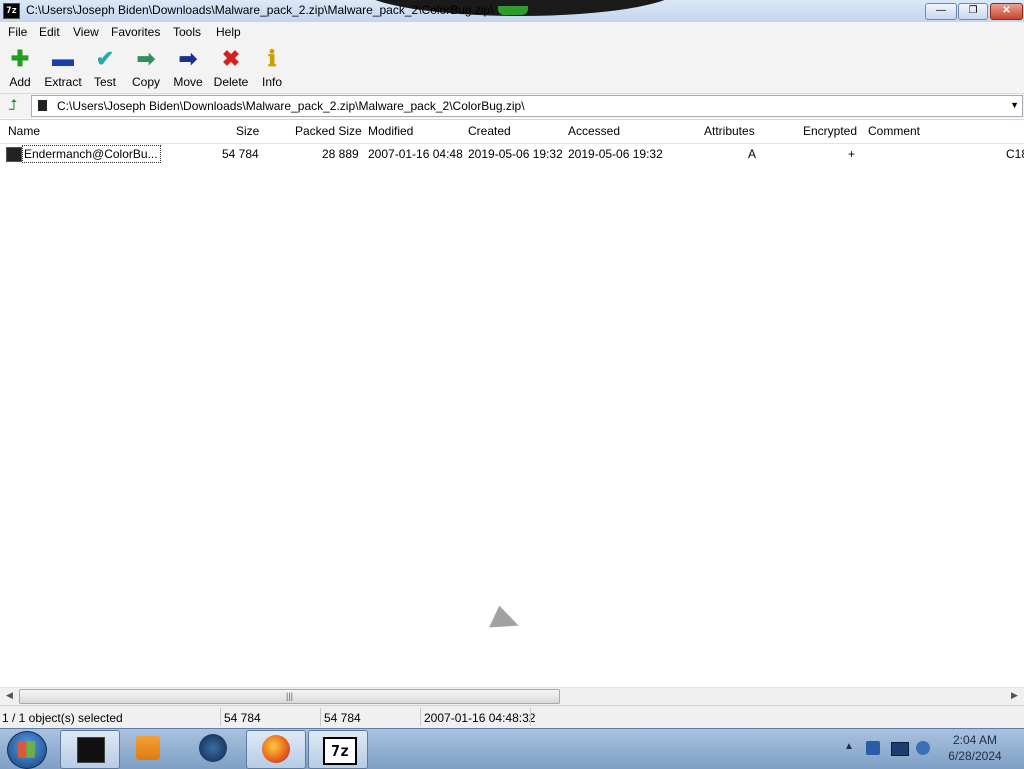 Image resolution: width=1024 pixels, height=769 pixels. What do you see at coordinates (923, 748) in the screenshot?
I see `volume-icon` at bounding box center [923, 748].